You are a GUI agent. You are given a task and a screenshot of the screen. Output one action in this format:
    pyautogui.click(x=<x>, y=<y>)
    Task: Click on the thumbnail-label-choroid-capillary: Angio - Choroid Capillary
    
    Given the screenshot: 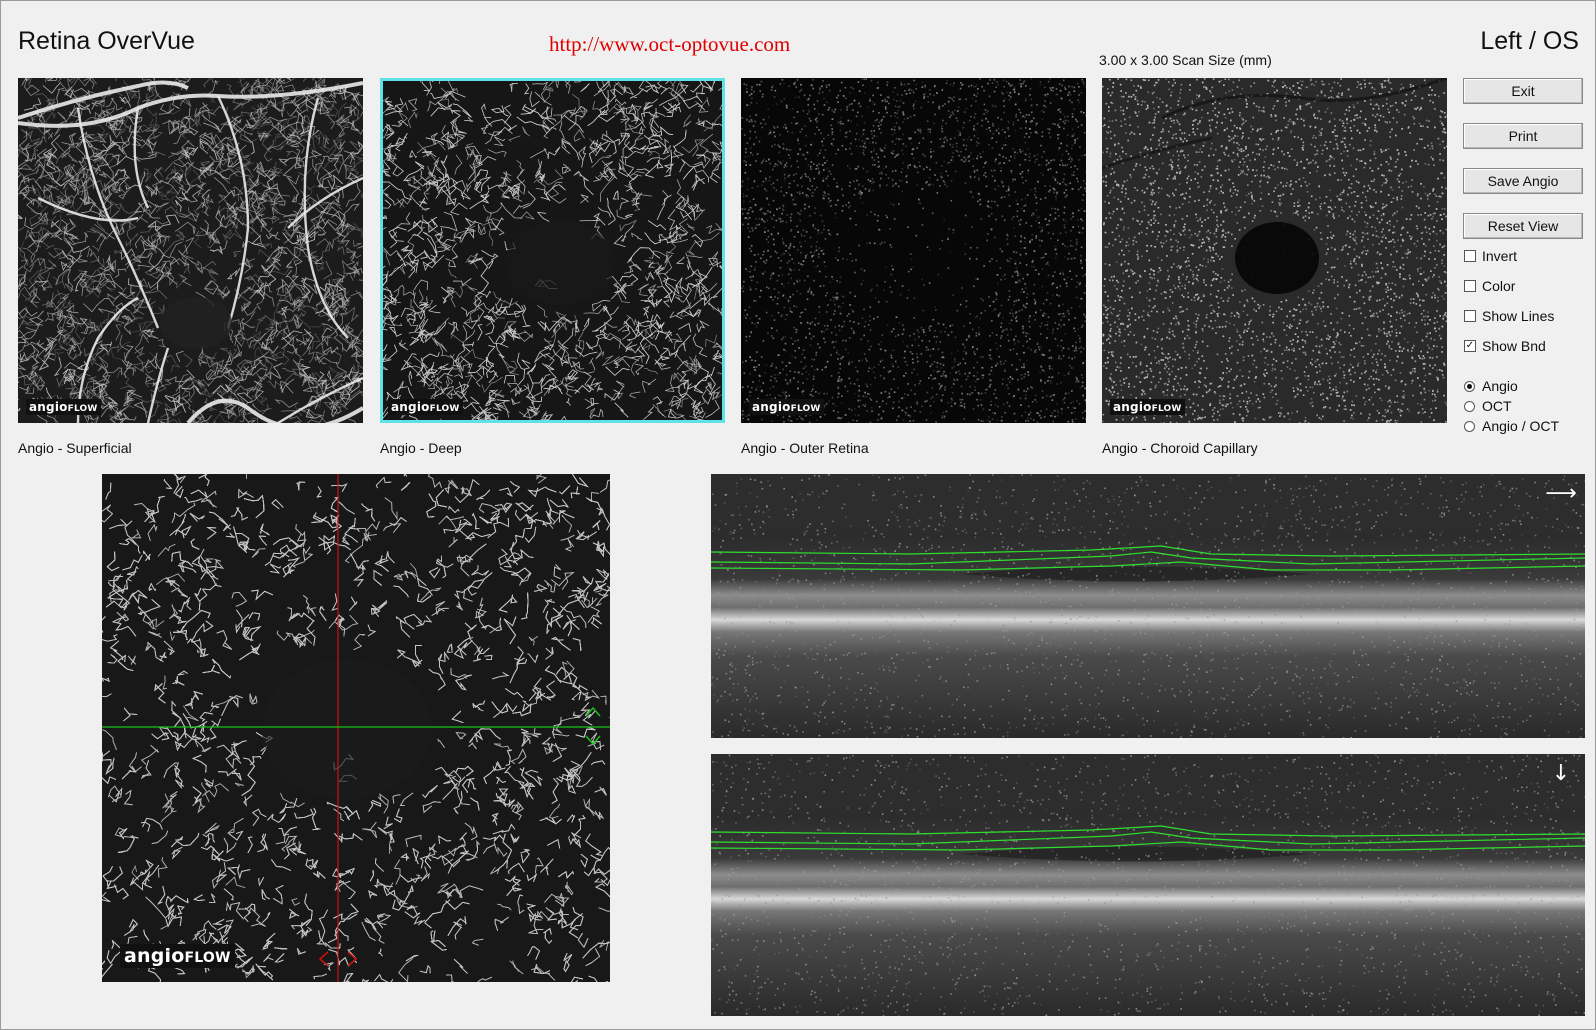 What is the action you would take?
    pyautogui.click(x=1180, y=448)
    